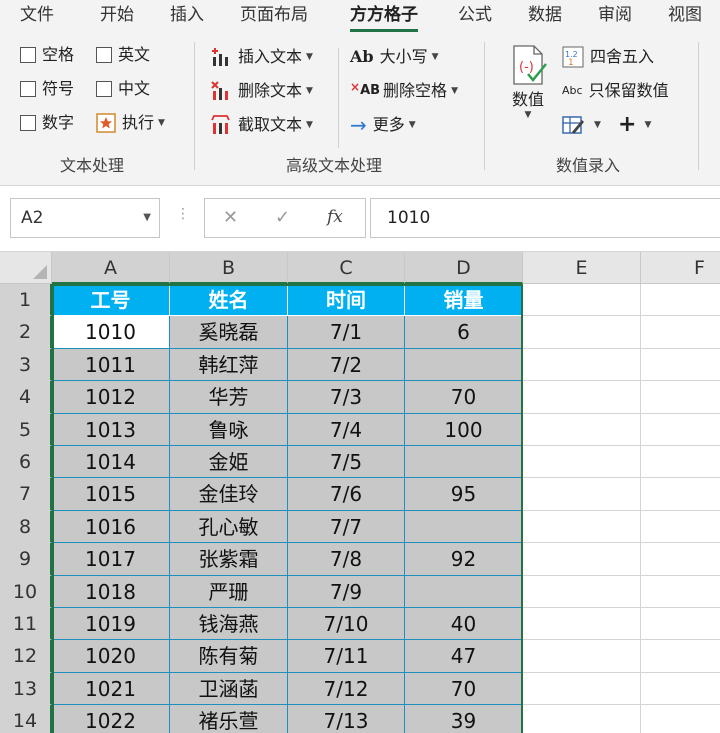 The width and height of the screenshot is (720, 733). Describe the element at coordinates (346, 559) in the screenshot. I see `cell-c9: 7/8` at that location.